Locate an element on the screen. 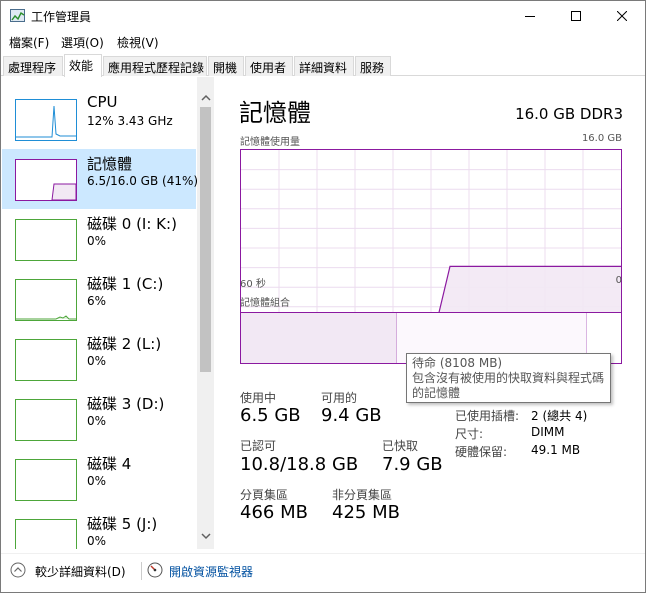  footer-bar: 較少詳細資料(D) 開啟資源監視器 is located at coordinates (323, 572).